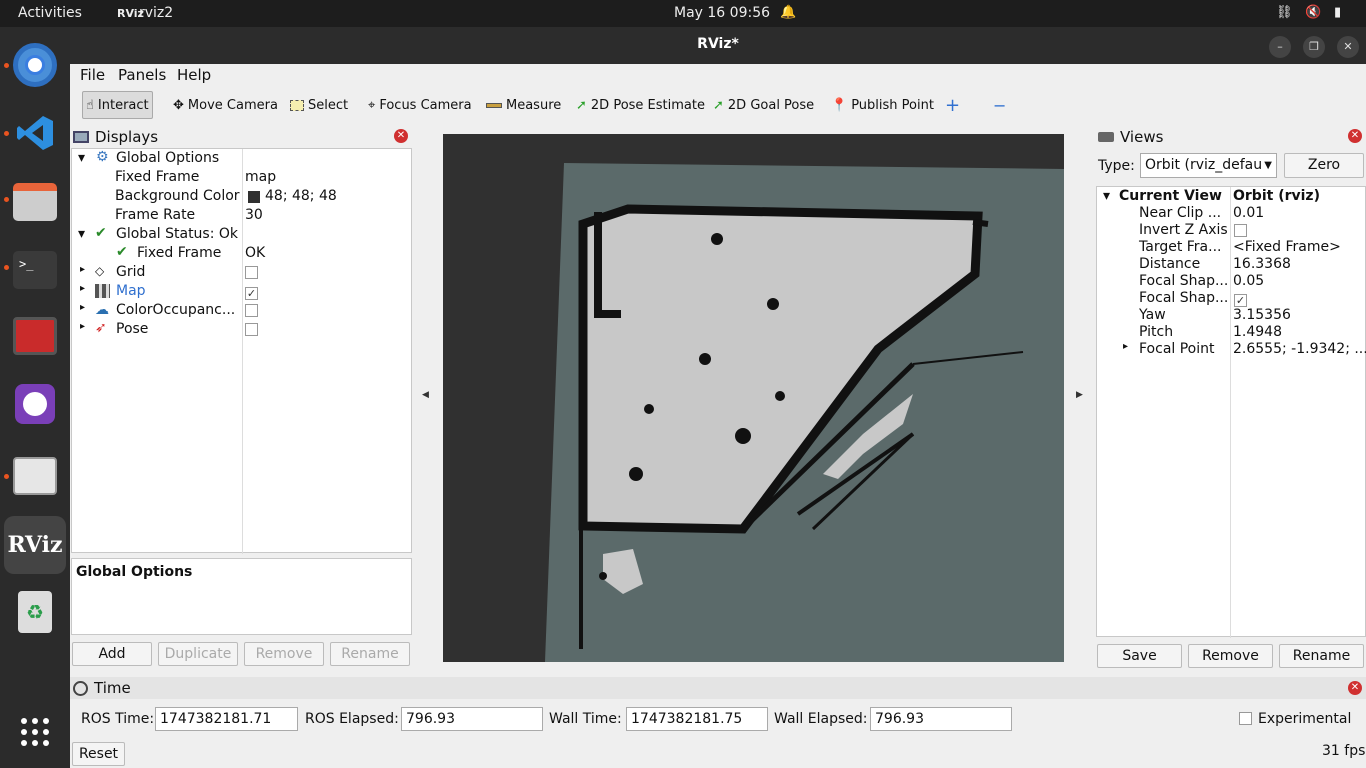 This screenshot has width=1366, height=768. What do you see at coordinates (472, 719) in the screenshot?
I see `ros-elapsed-field: 796.93` at bounding box center [472, 719].